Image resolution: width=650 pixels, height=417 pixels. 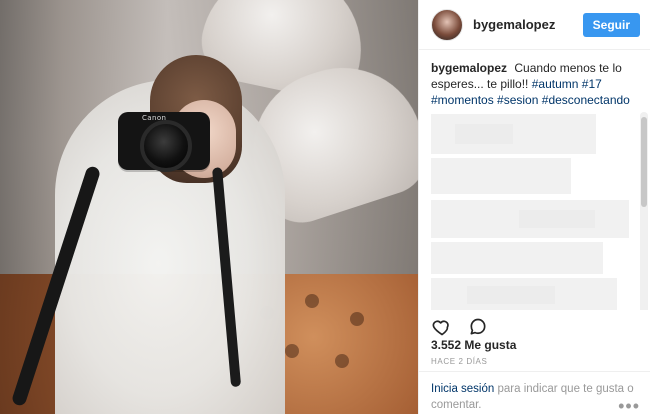 I want to click on hashtag: #momentos, so click(x=462, y=100).